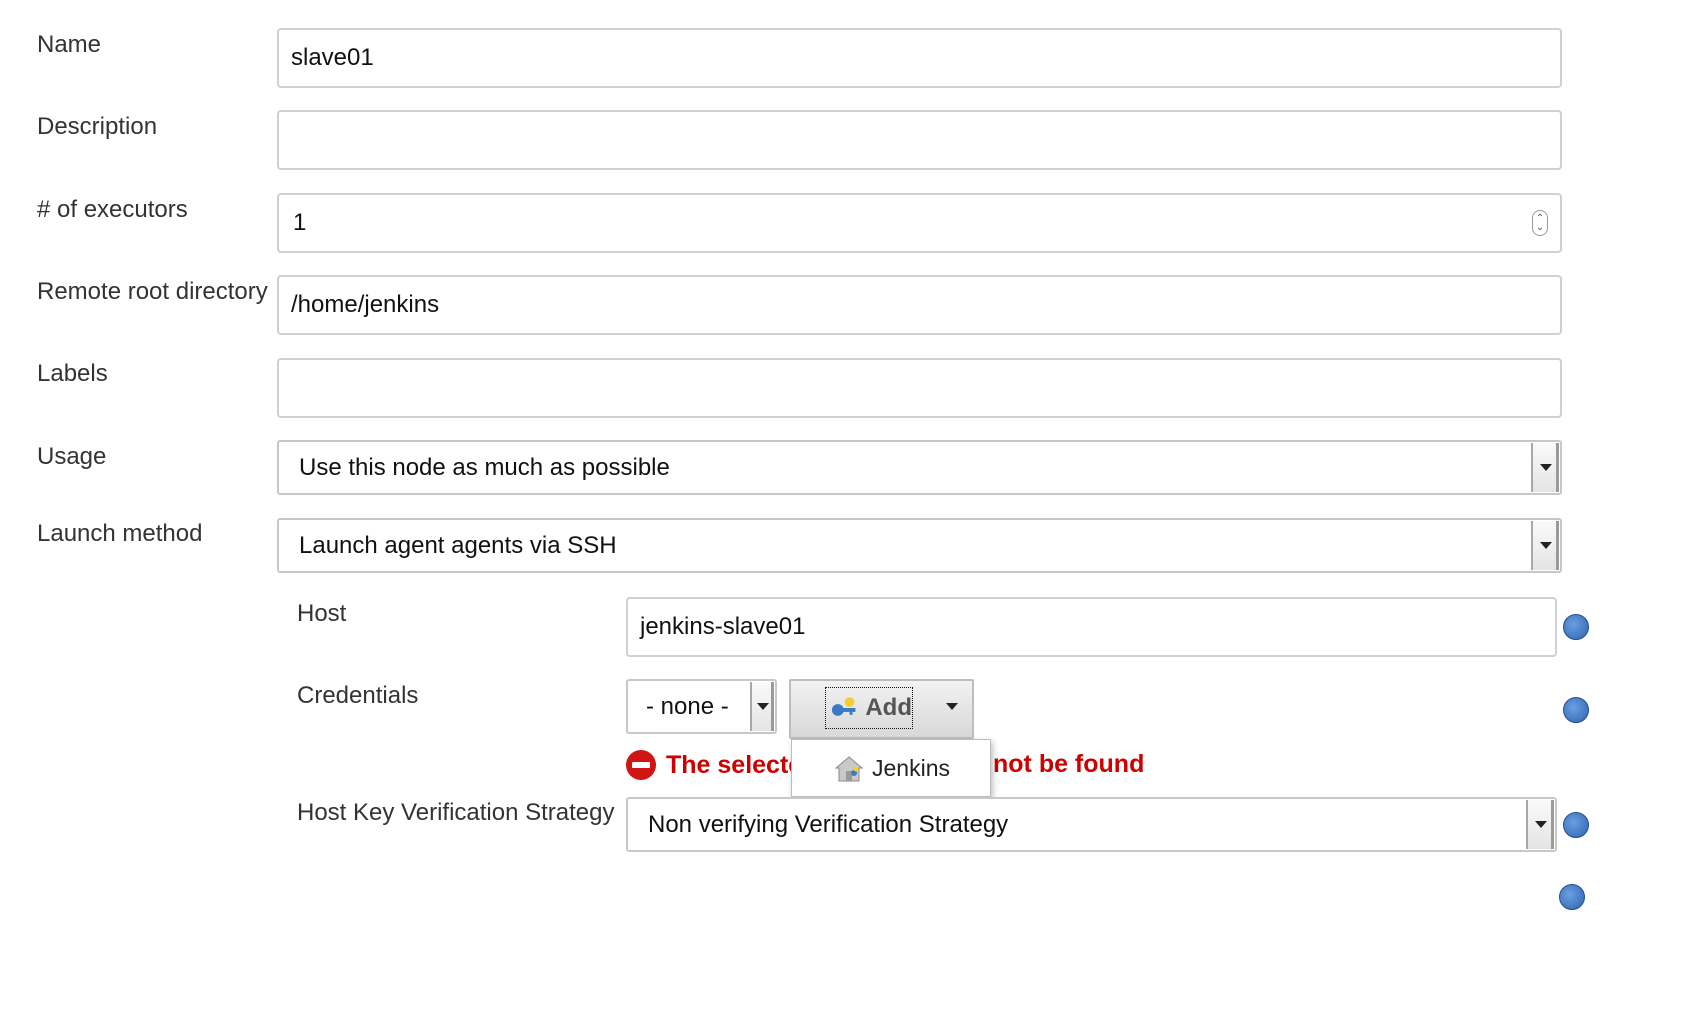 This screenshot has width=1682, height=1010. I want to click on usage-dropdown-arrow, so click(1545, 467).